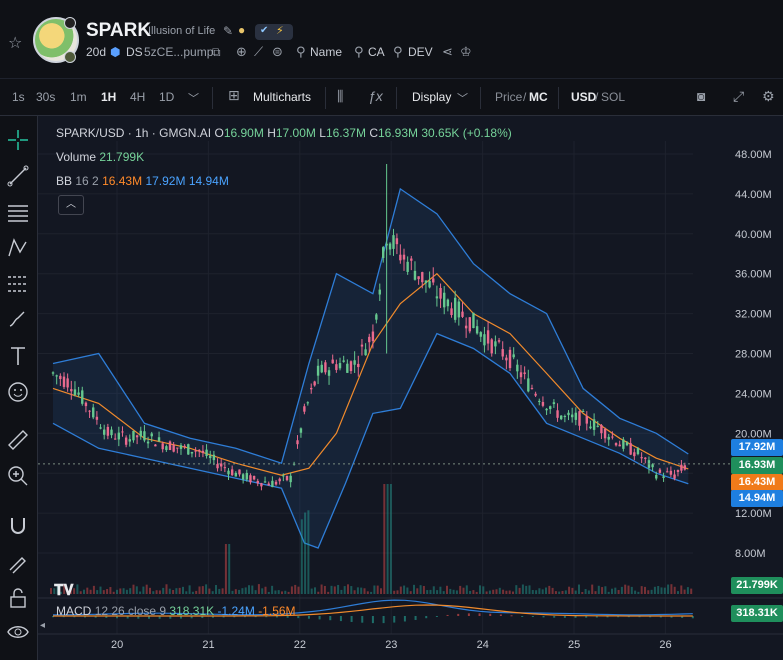  Describe the element at coordinates (18, 212) in the screenshot. I see `horizontal-lines-icon` at that location.